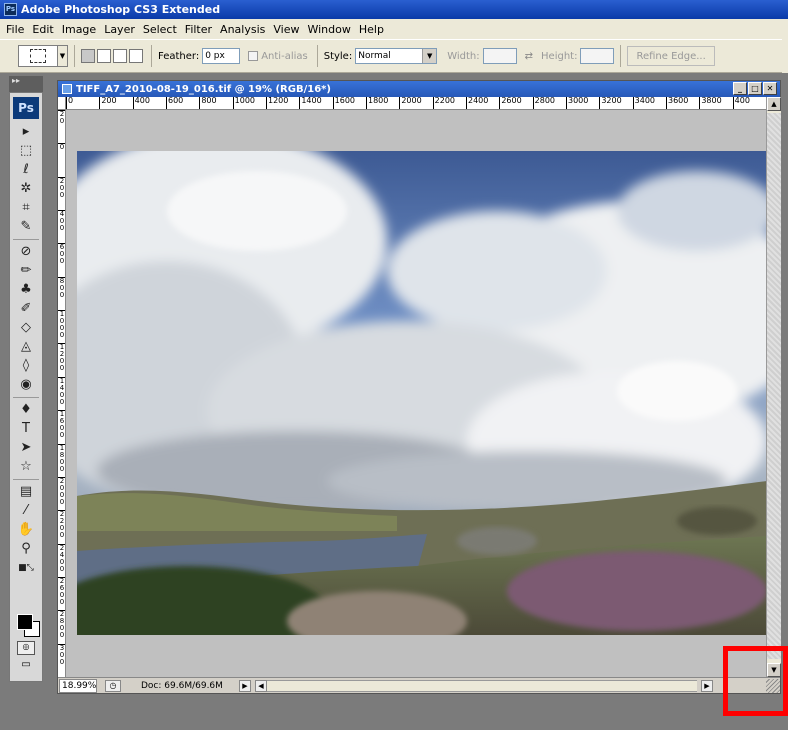 This screenshot has height=730, width=788. What do you see at coordinates (755, 681) in the screenshot?
I see `highlight-box` at bounding box center [755, 681].